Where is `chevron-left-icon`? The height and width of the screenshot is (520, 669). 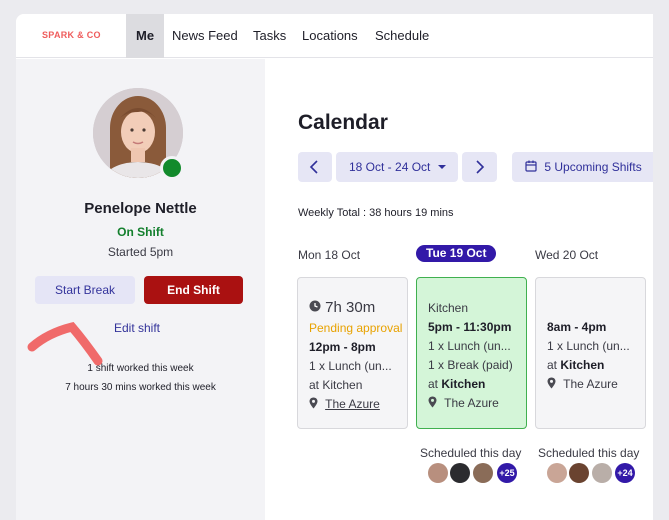
chevron-left-icon is located at coordinates (313, 167).